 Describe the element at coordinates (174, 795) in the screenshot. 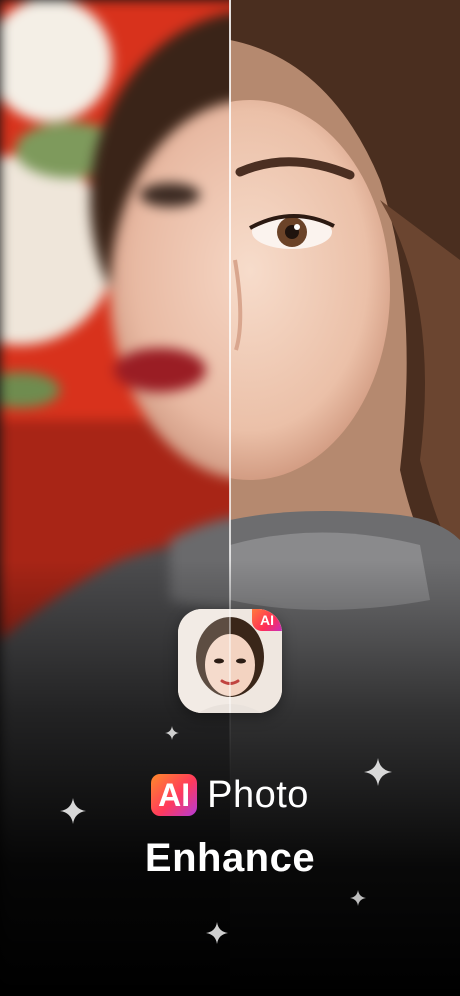

I see `ai-badge: AI` at that location.